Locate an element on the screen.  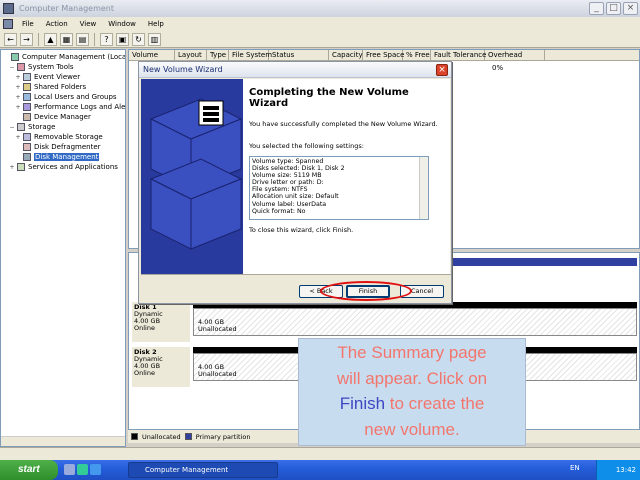
tree-item: + Event Viewer is located at coordinates (47, 77).